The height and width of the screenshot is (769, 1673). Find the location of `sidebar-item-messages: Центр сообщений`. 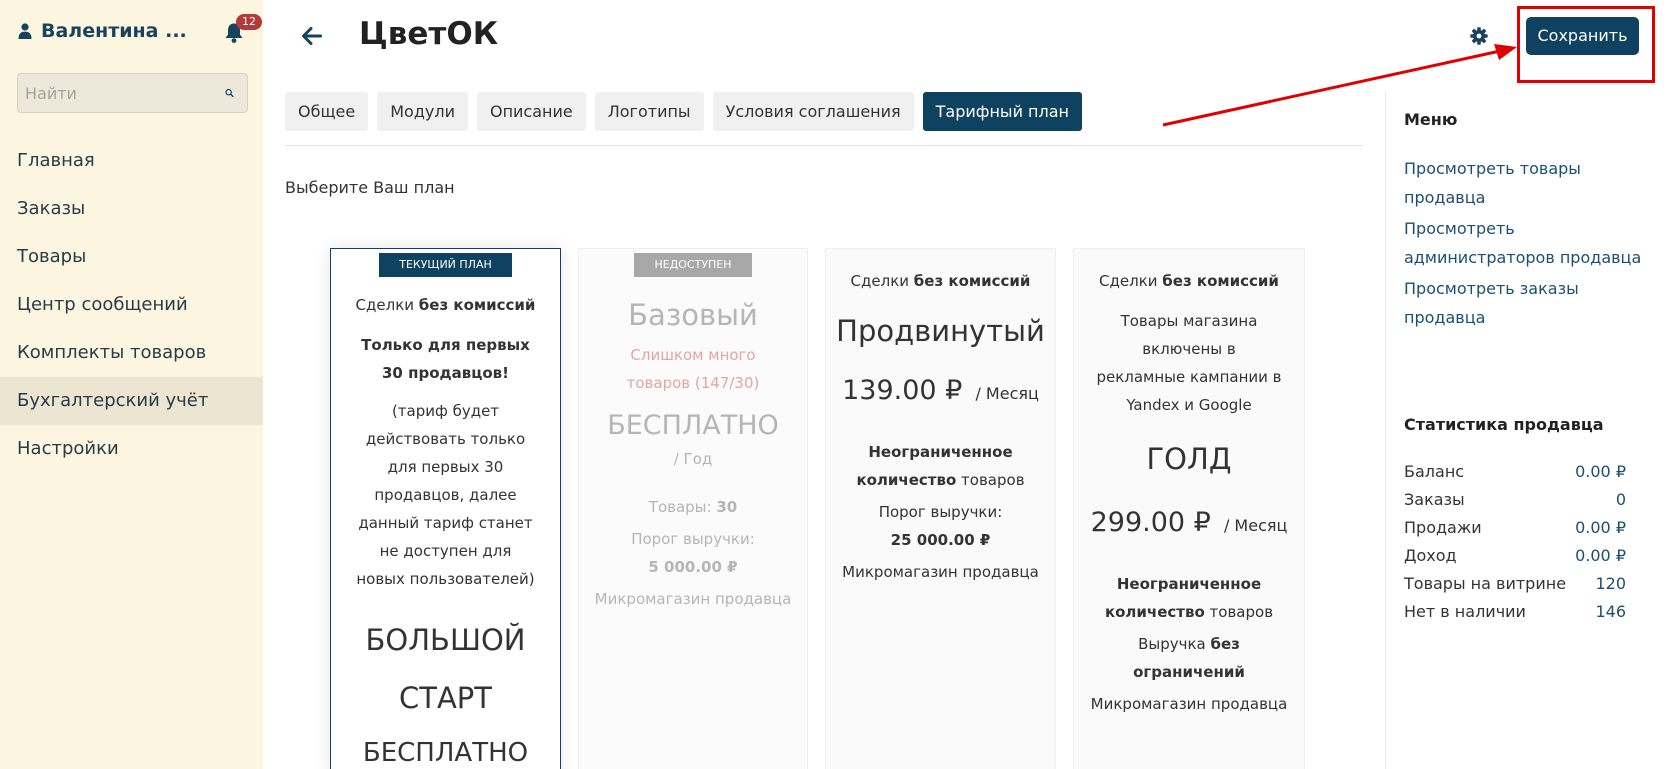

sidebar-item-messages: Центр сообщений is located at coordinates (131, 305).